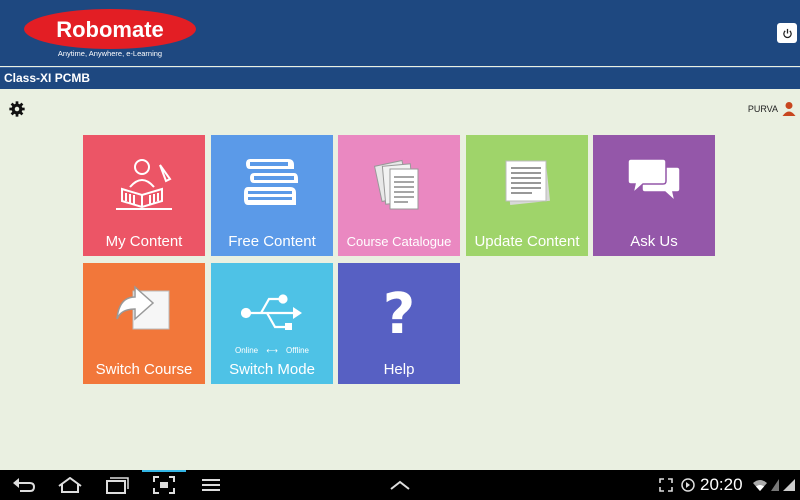  I want to click on chevron-up-icon, so click(400, 485).